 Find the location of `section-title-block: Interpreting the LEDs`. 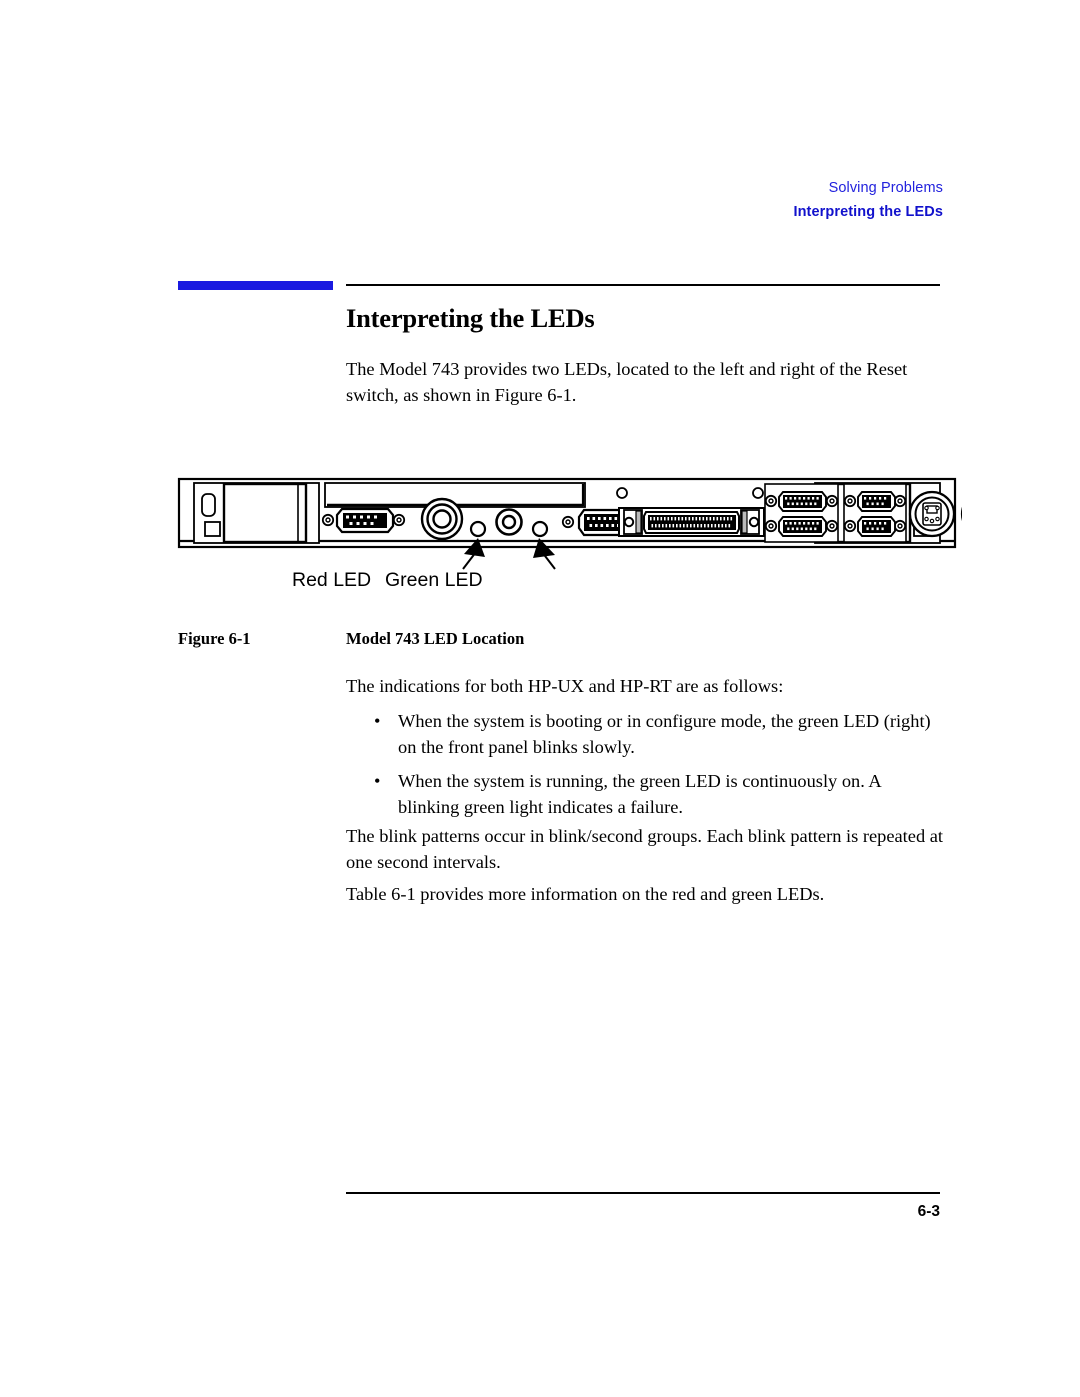

section-title-block: Interpreting the LEDs is located at coordinates (559, 316).